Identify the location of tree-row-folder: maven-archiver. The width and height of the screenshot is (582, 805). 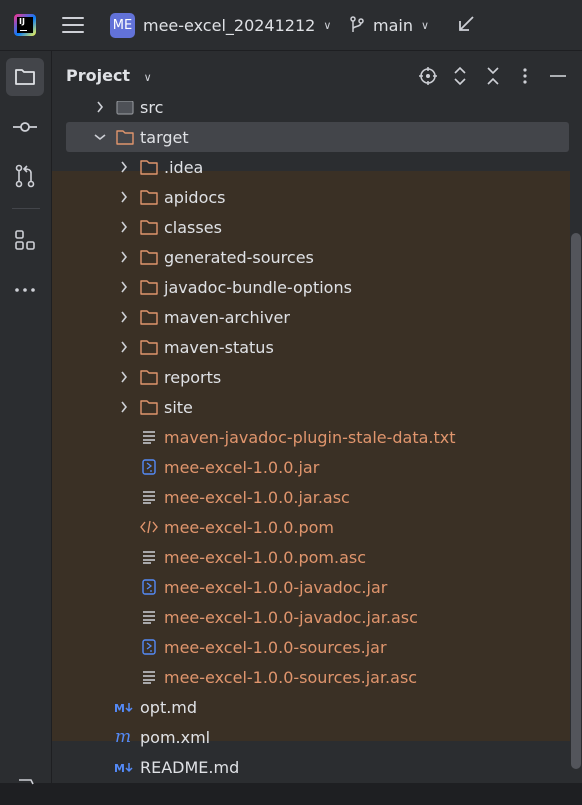
(311, 317).